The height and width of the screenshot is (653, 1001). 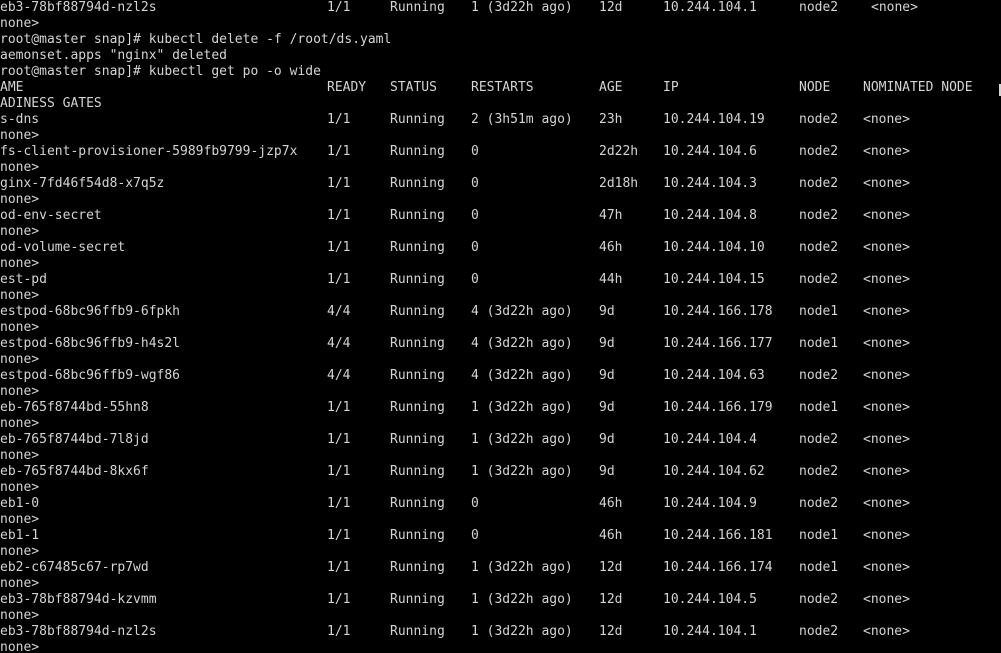 I want to click on pod-ip: 10.244.104.5, so click(x=710, y=599).